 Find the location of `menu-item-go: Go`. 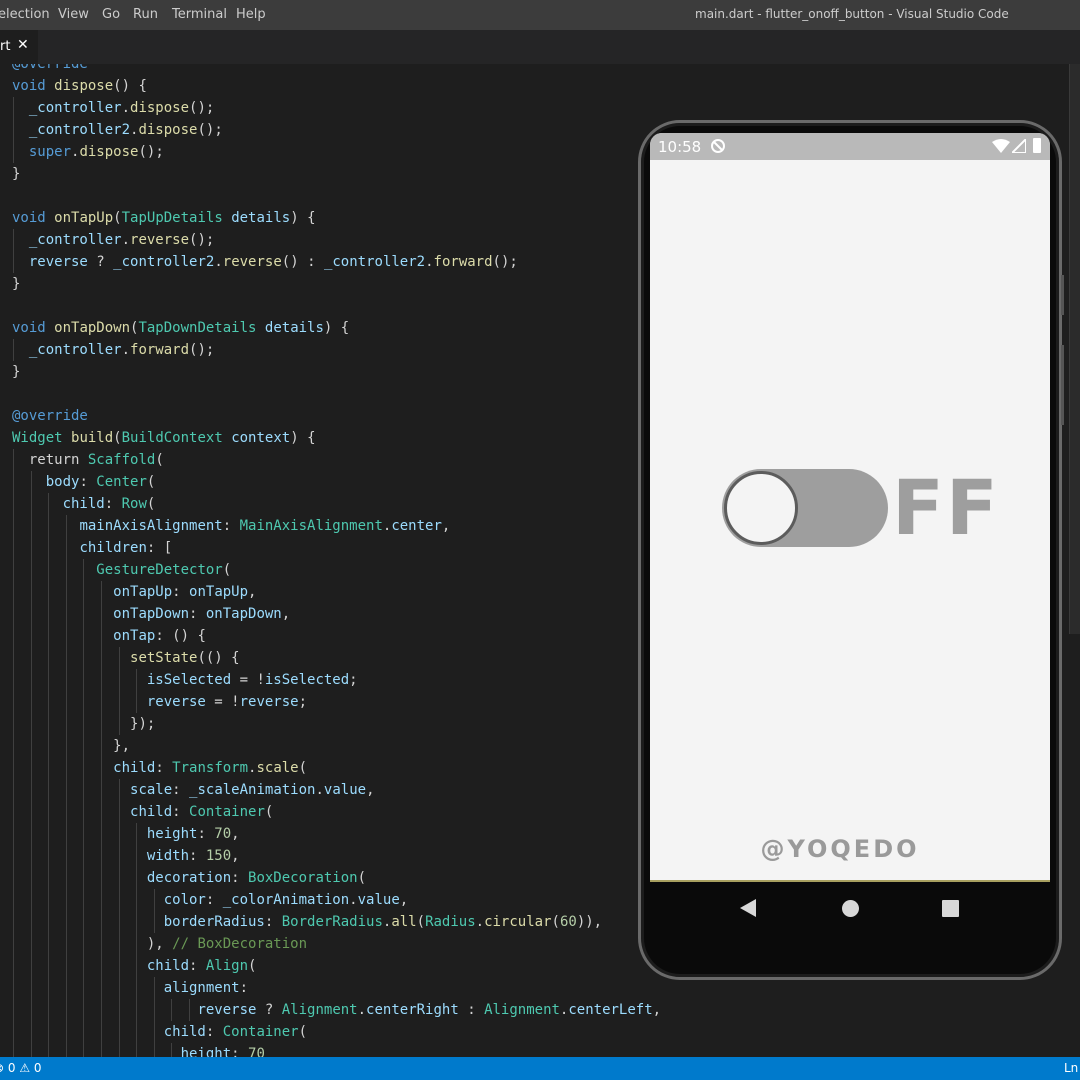

menu-item-go: Go is located at coordinates (111, 14).